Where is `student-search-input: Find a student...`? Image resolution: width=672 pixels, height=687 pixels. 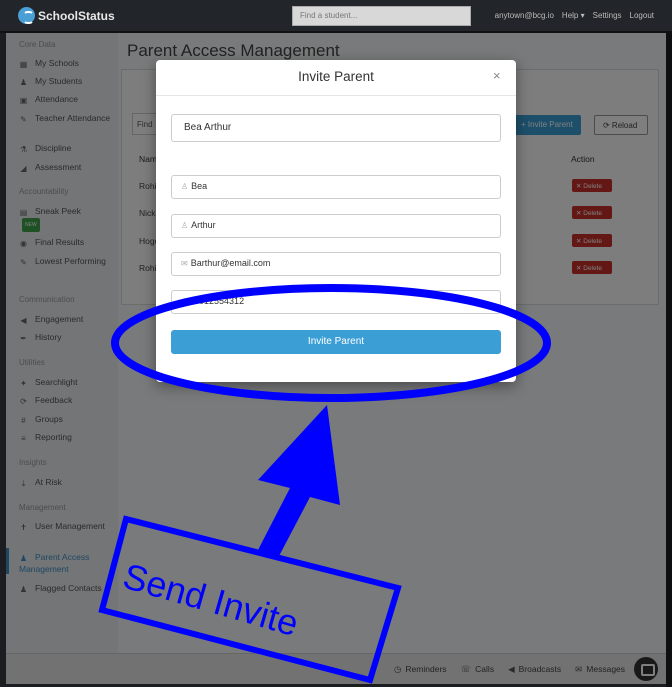 student-search-input: Find a student... is located at coordinates (381, 16).